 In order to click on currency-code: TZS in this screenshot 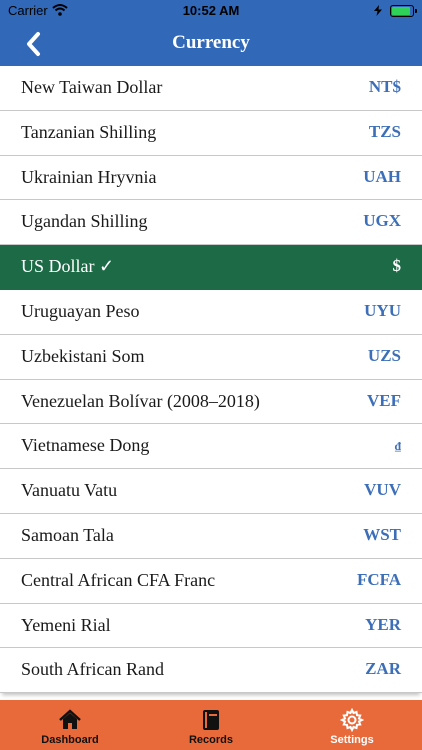, I will do `click(384, 131)`.